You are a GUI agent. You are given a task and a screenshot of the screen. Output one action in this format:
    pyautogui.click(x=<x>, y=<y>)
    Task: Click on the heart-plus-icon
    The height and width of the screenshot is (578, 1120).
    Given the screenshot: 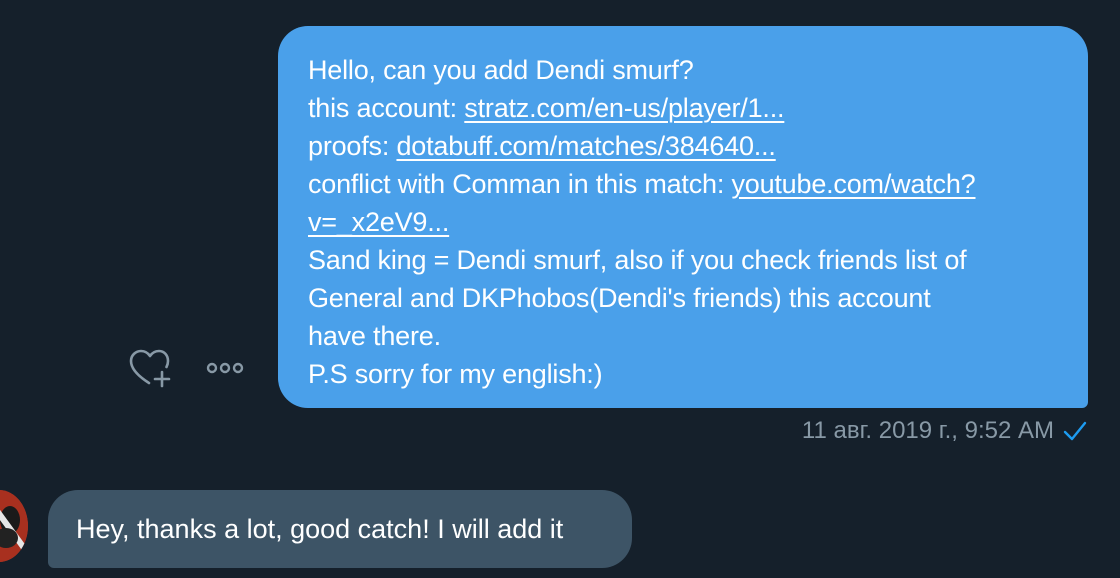 What is the action you would take?
    pyautogui.click(x=151, y=368)
    